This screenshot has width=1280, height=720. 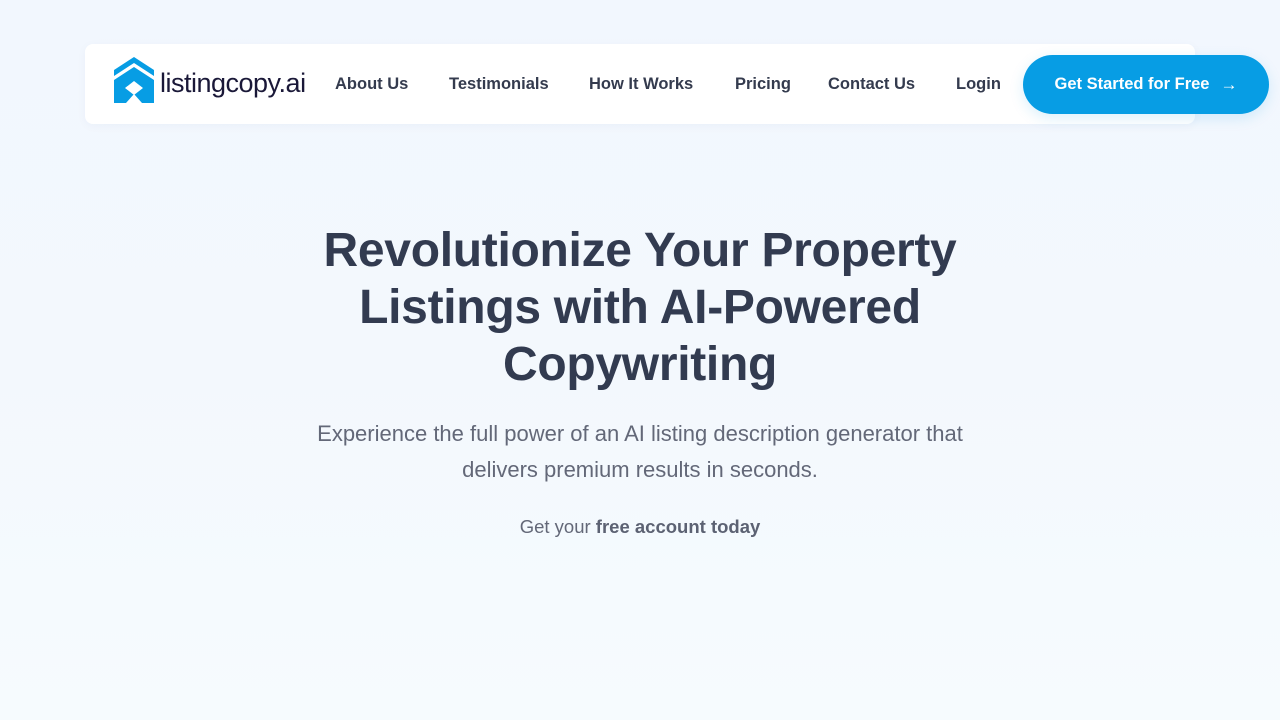 I want to click on hero-note-prefix: Get your, so click(x=557, y=526).